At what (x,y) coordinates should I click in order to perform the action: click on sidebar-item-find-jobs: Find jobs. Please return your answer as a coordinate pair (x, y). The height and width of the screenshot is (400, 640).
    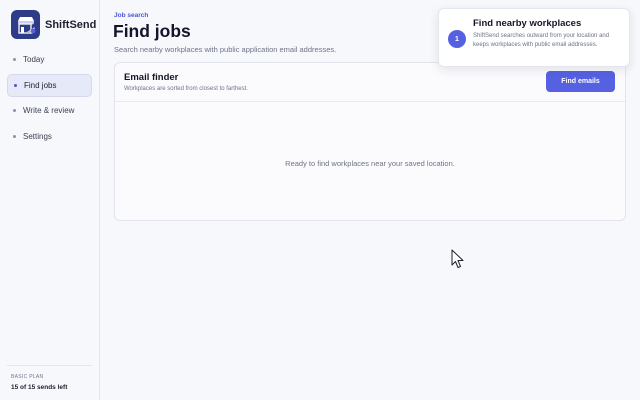
    Looking at the image, I should click on (49, 85).